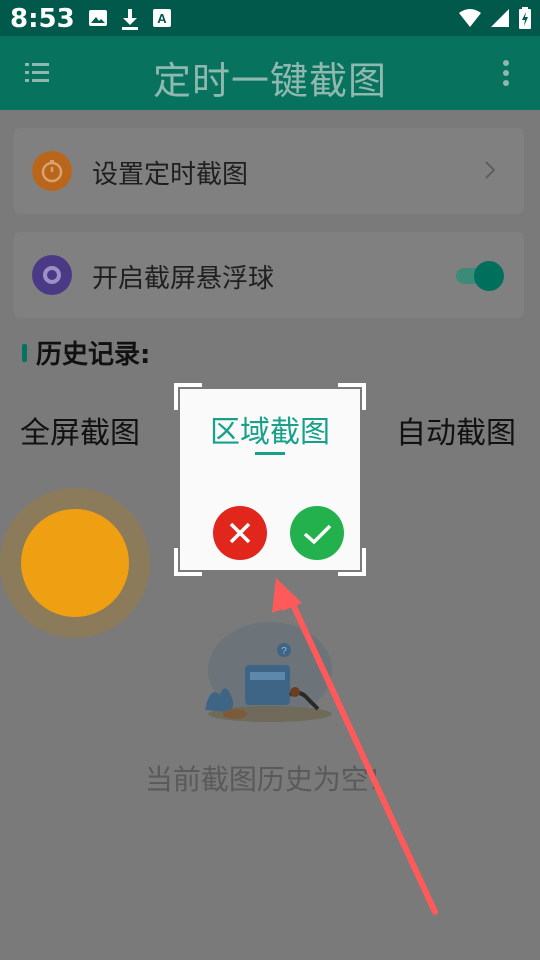 The image size is (540, 960). Describe the element at coordinates (355, 746) in the screenshot. I see `pointer-arrow-annotation` at that location.